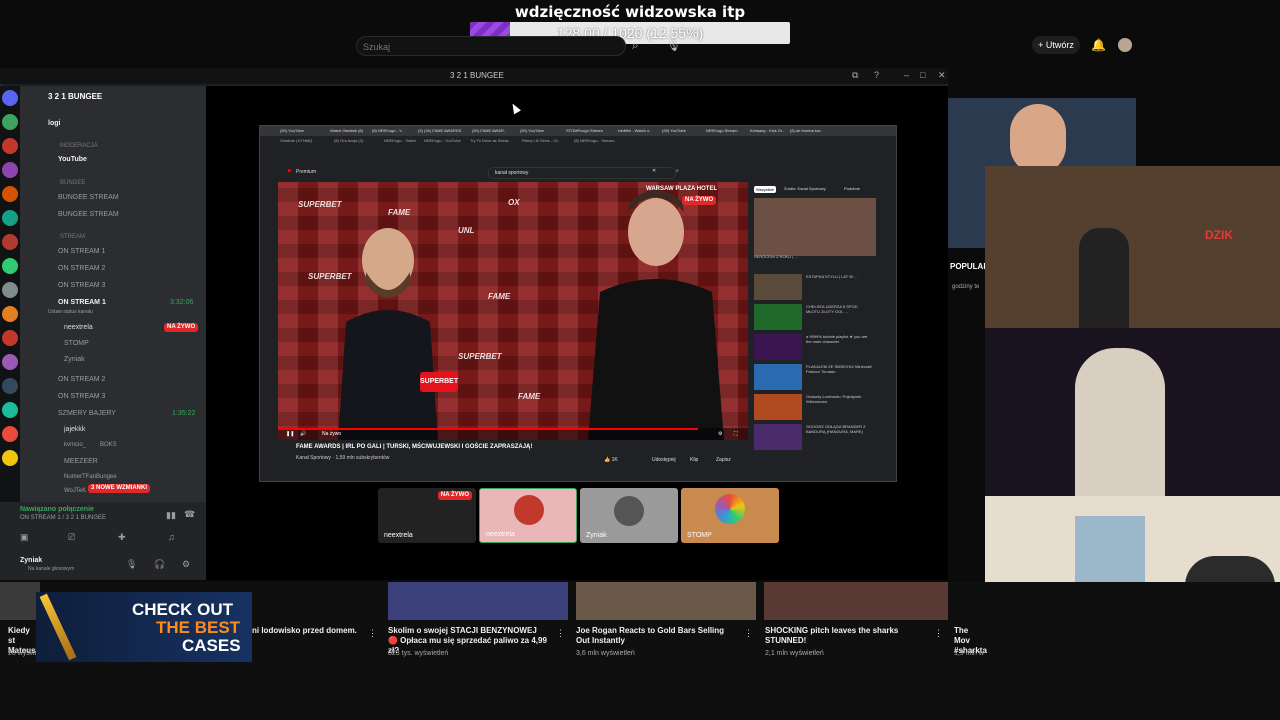 The height and width of the screenshot is (720, 1280). What do you see at coordinates (906, 75) in the screenshot?
I see `minimize-icon: –` at bounding box center [906, 75].